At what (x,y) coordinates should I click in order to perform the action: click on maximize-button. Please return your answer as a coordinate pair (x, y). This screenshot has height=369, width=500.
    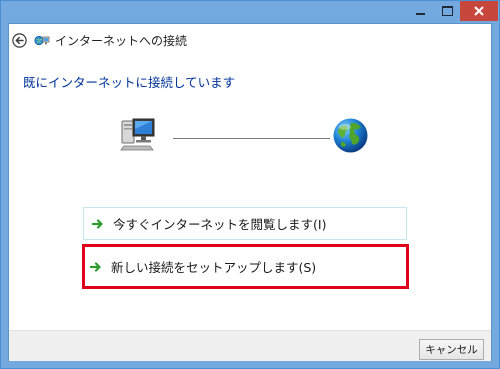
    Looking at the image, I should click on (447, 11).